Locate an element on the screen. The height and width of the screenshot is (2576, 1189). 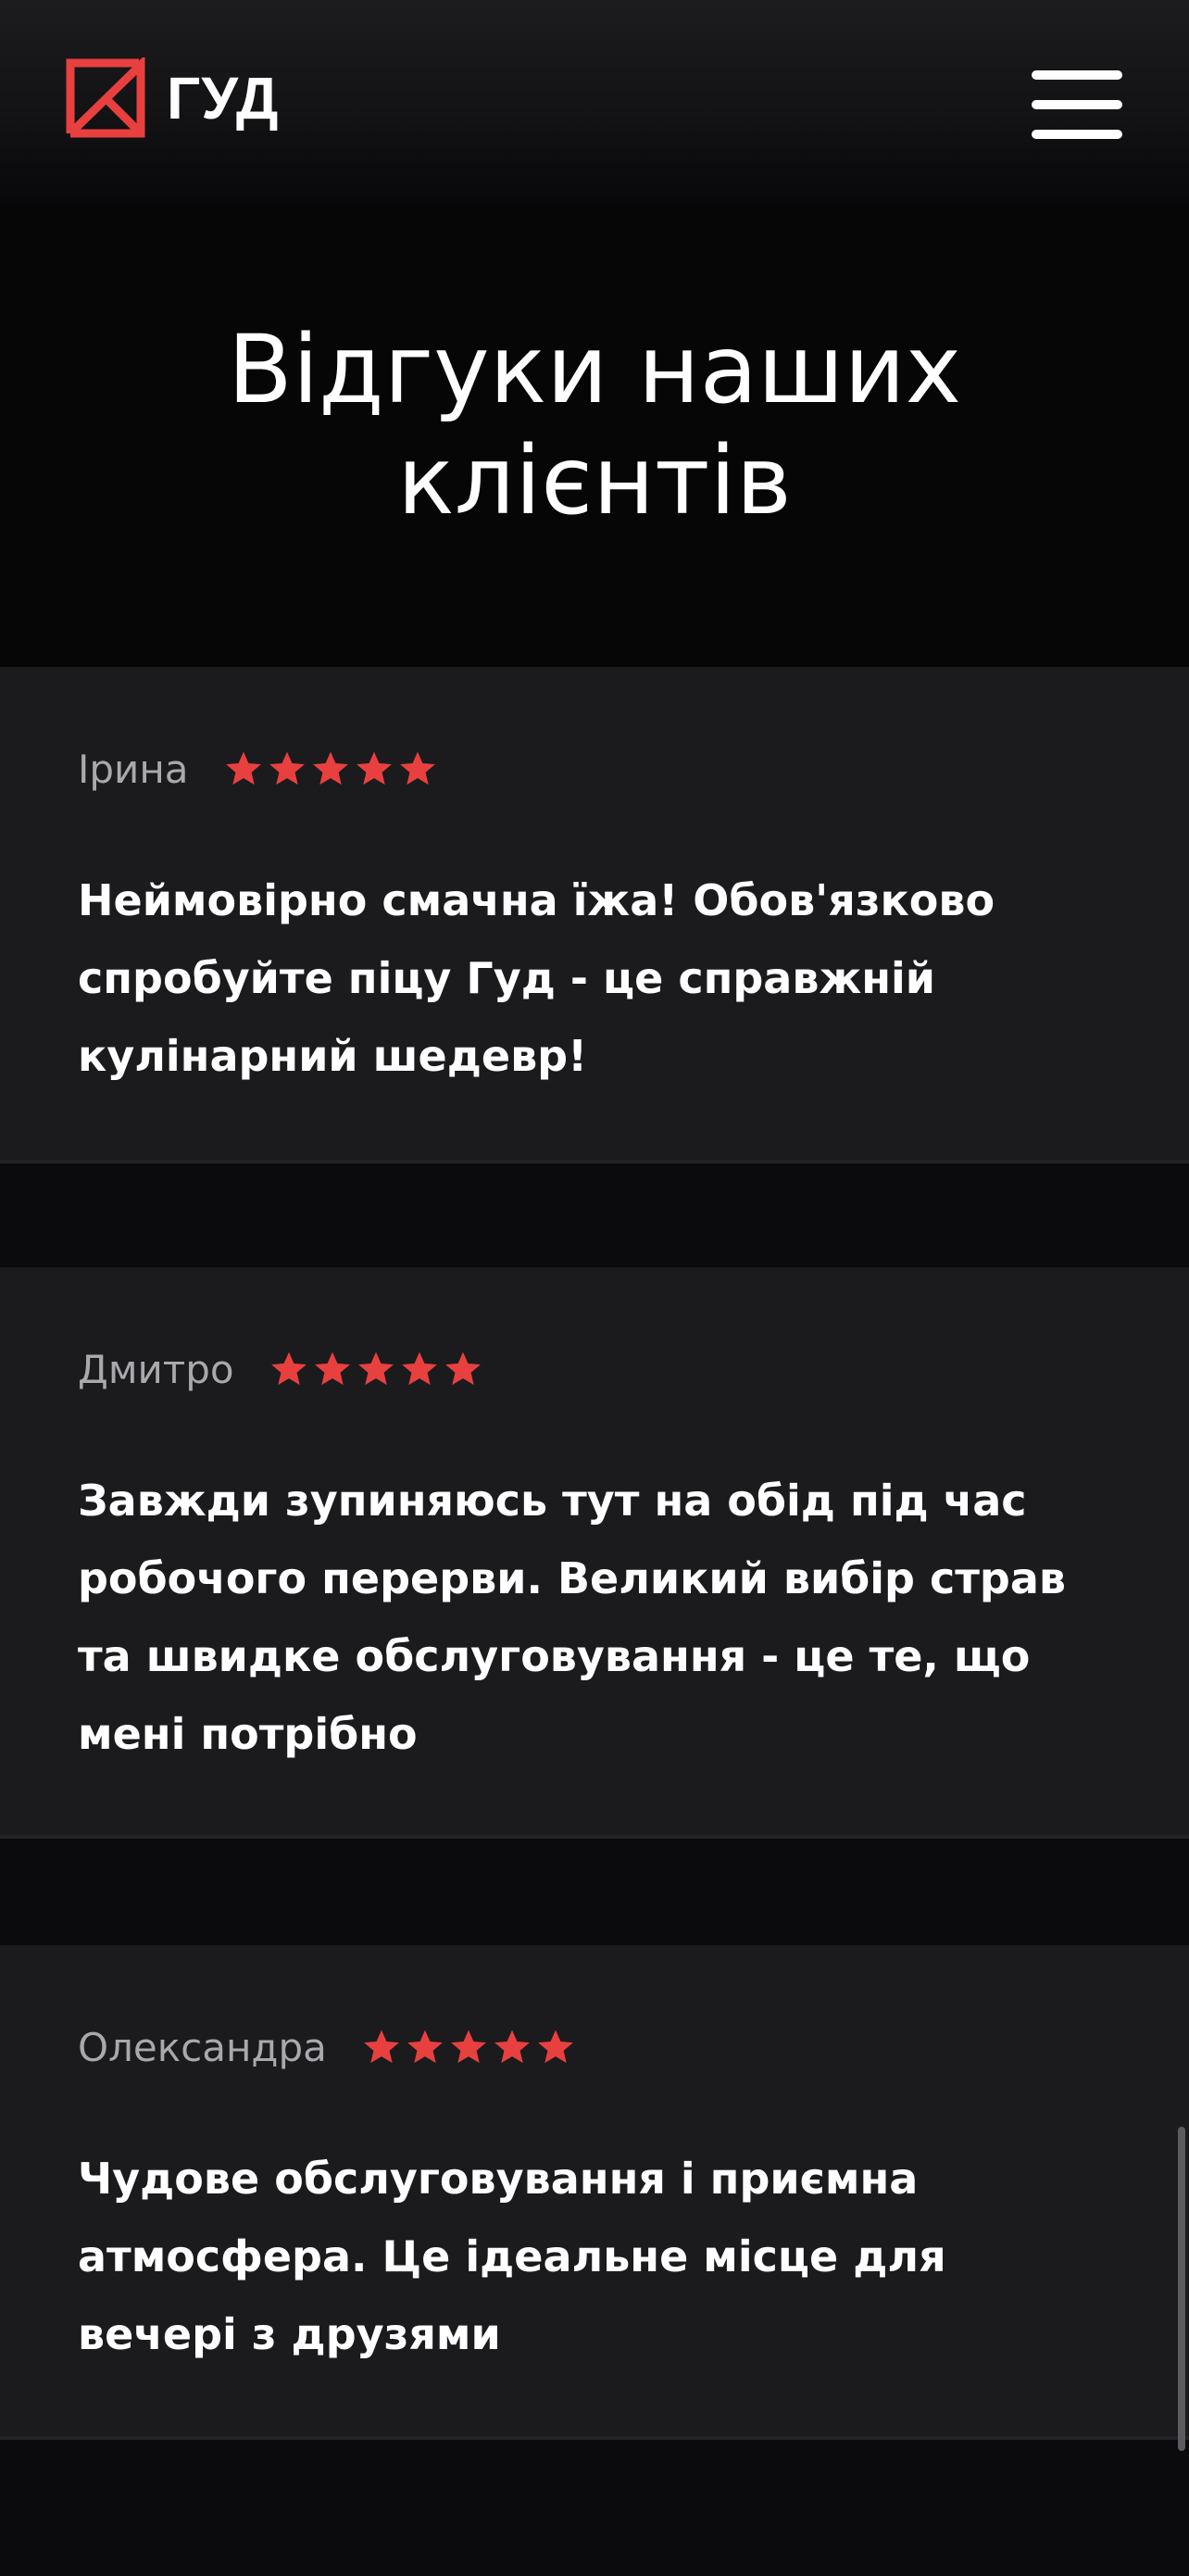
logo-link: ГУД is located at coordinates (172, 98).